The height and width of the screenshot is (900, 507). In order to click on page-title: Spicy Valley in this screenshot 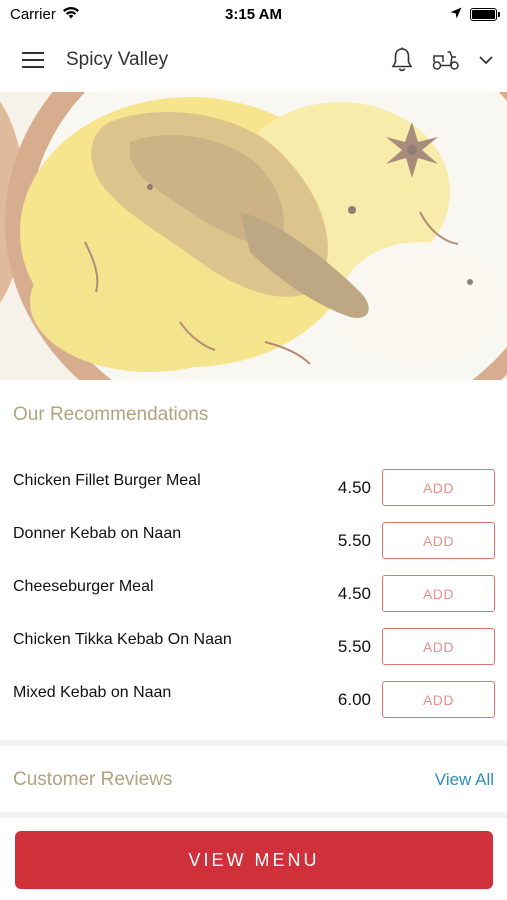, I will do `click(117, 59)`.